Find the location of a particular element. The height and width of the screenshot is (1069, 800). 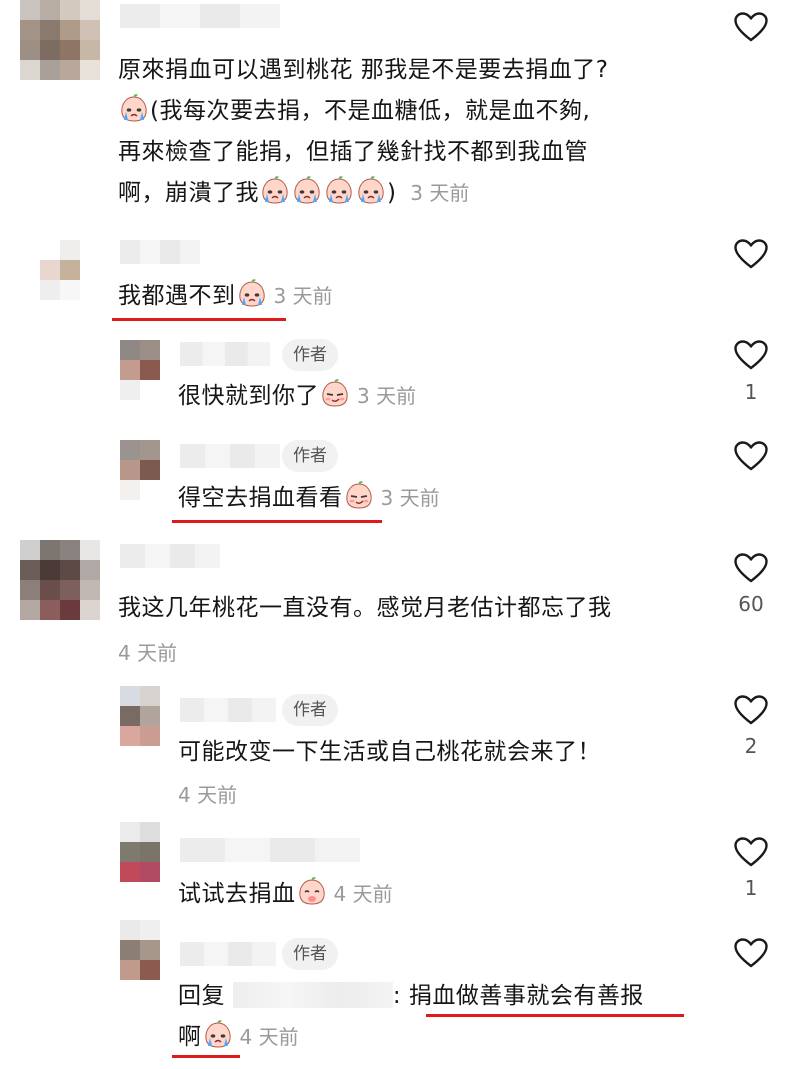

comment-text: 可能改变一下生活或自己桃花就会来了！ is located at coordinates (389, 752).